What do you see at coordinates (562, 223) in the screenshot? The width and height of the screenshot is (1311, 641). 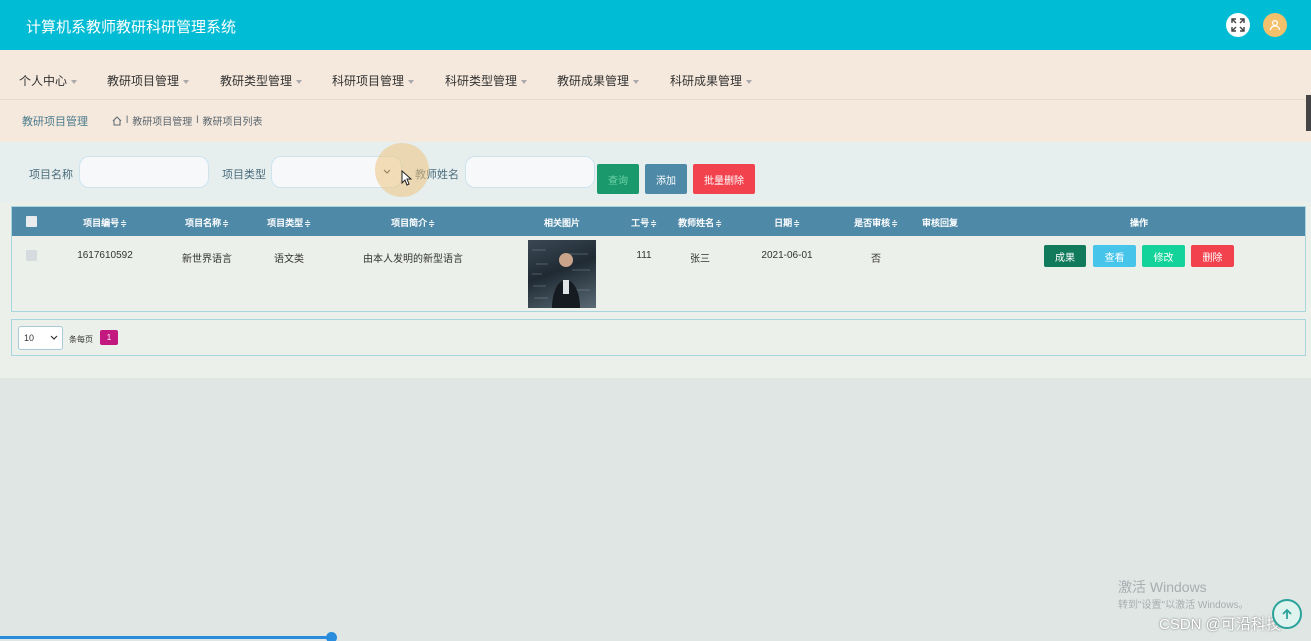 I see `column-header: 相关图片` at bounding box center [562, 223].